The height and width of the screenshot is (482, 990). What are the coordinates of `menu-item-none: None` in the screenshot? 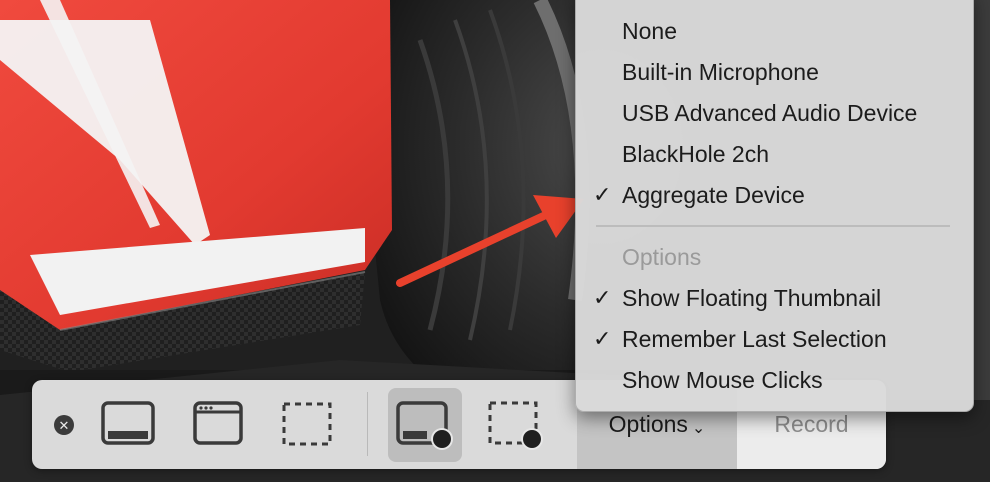 It's located at (774, 31).